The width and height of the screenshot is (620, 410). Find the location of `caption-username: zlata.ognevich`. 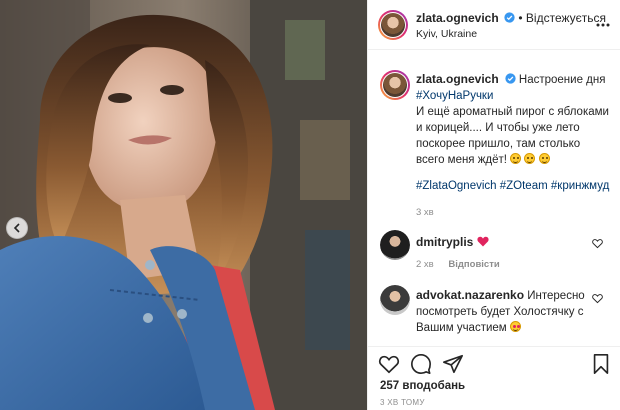

caption-username: zlata.ognevich is located at coordinates (457, 79).